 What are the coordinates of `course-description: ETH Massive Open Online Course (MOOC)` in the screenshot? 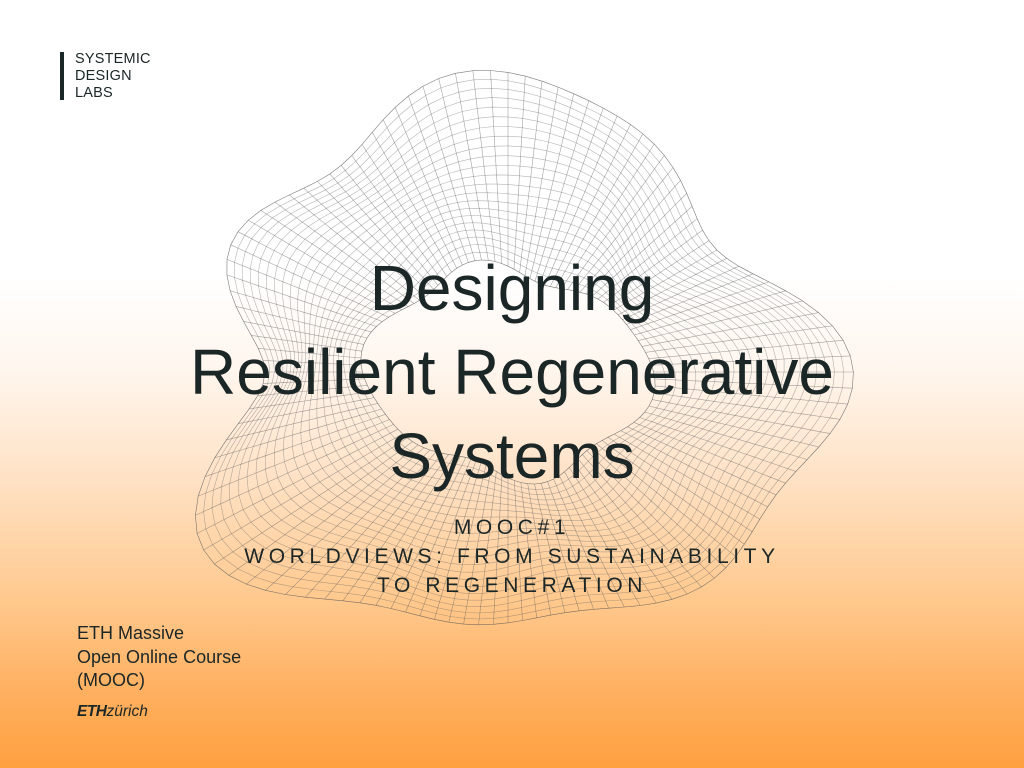 It's located at (159, 657).